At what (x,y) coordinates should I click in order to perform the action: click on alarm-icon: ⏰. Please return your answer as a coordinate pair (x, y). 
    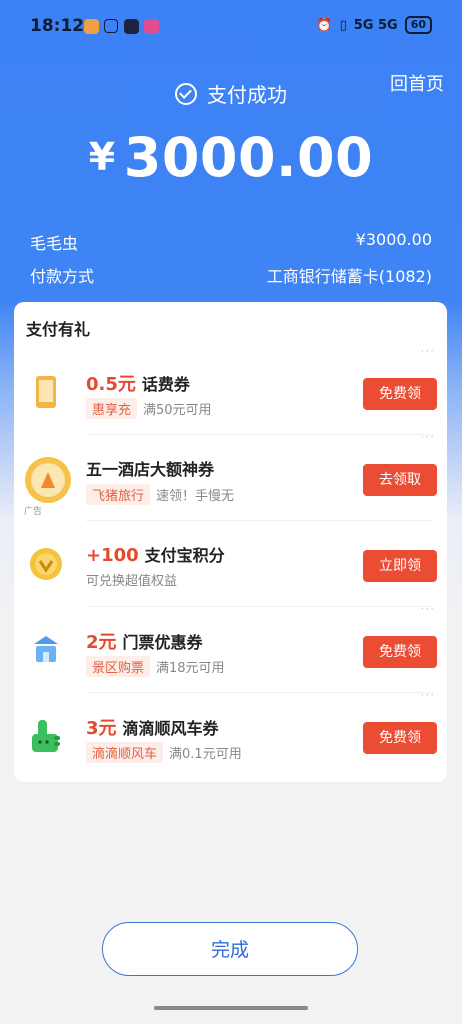
    Looking at the image, I should click on (324, 25).